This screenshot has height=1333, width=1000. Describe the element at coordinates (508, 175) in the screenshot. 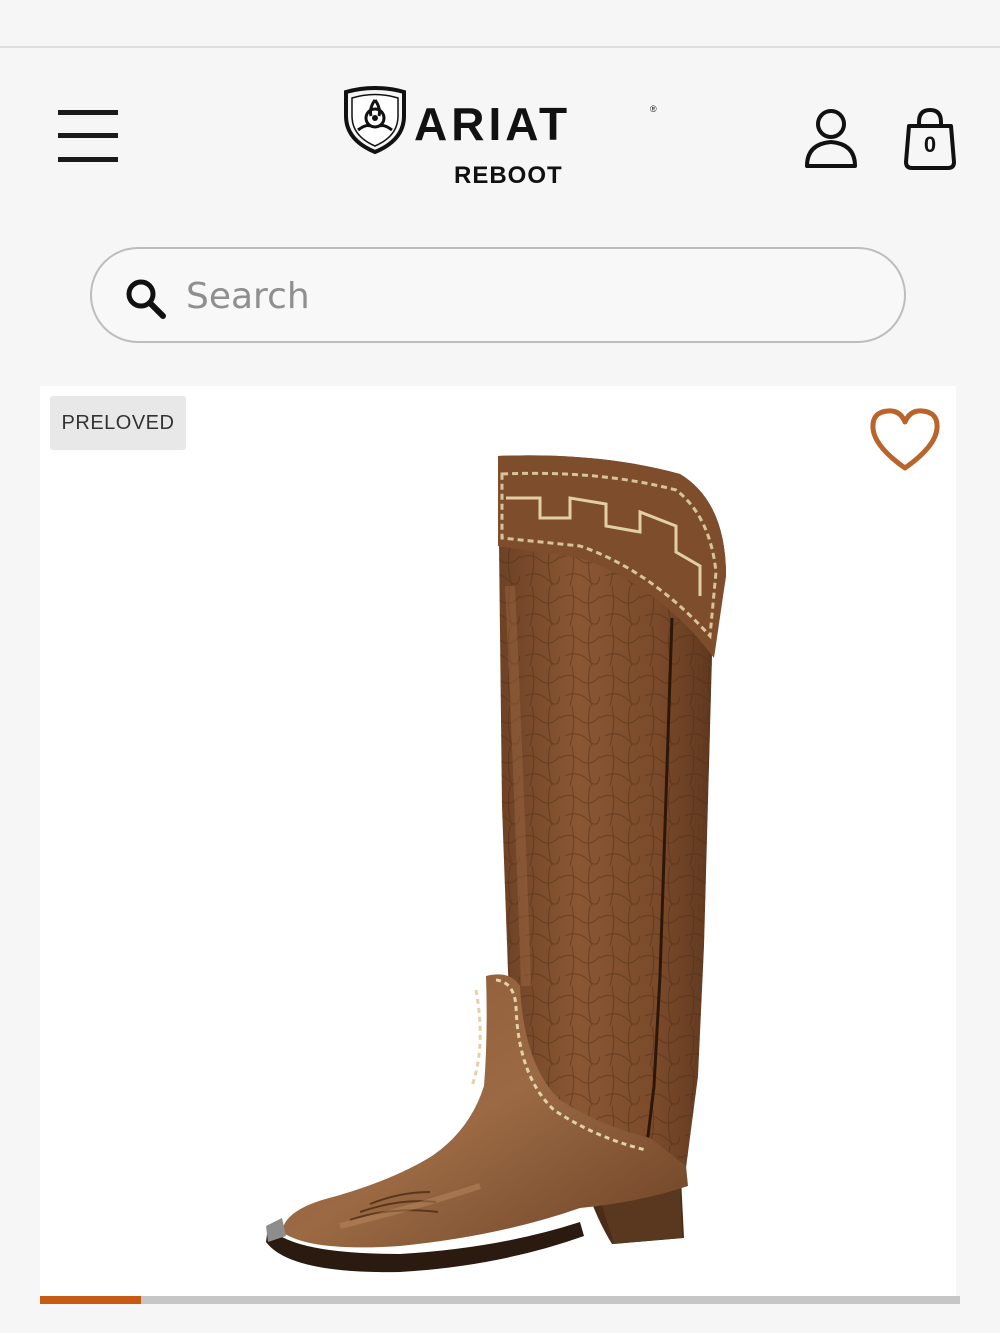

I see `sub-brand-label: REBOOT` at that location.